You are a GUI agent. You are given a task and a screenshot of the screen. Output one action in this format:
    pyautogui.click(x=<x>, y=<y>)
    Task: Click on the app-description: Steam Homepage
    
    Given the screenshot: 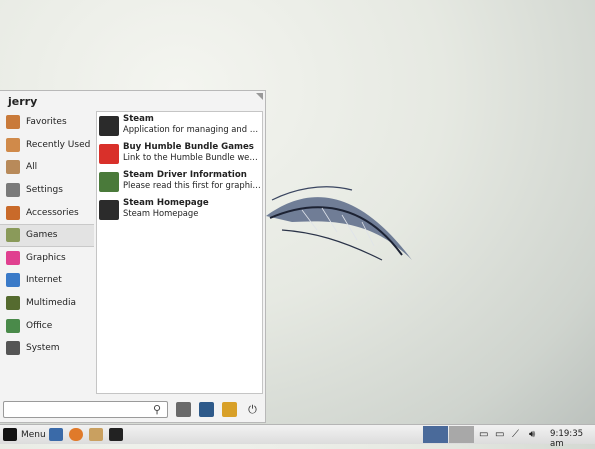 What is the action you would take?
    pyautogui.click(x=161, y=213)
    